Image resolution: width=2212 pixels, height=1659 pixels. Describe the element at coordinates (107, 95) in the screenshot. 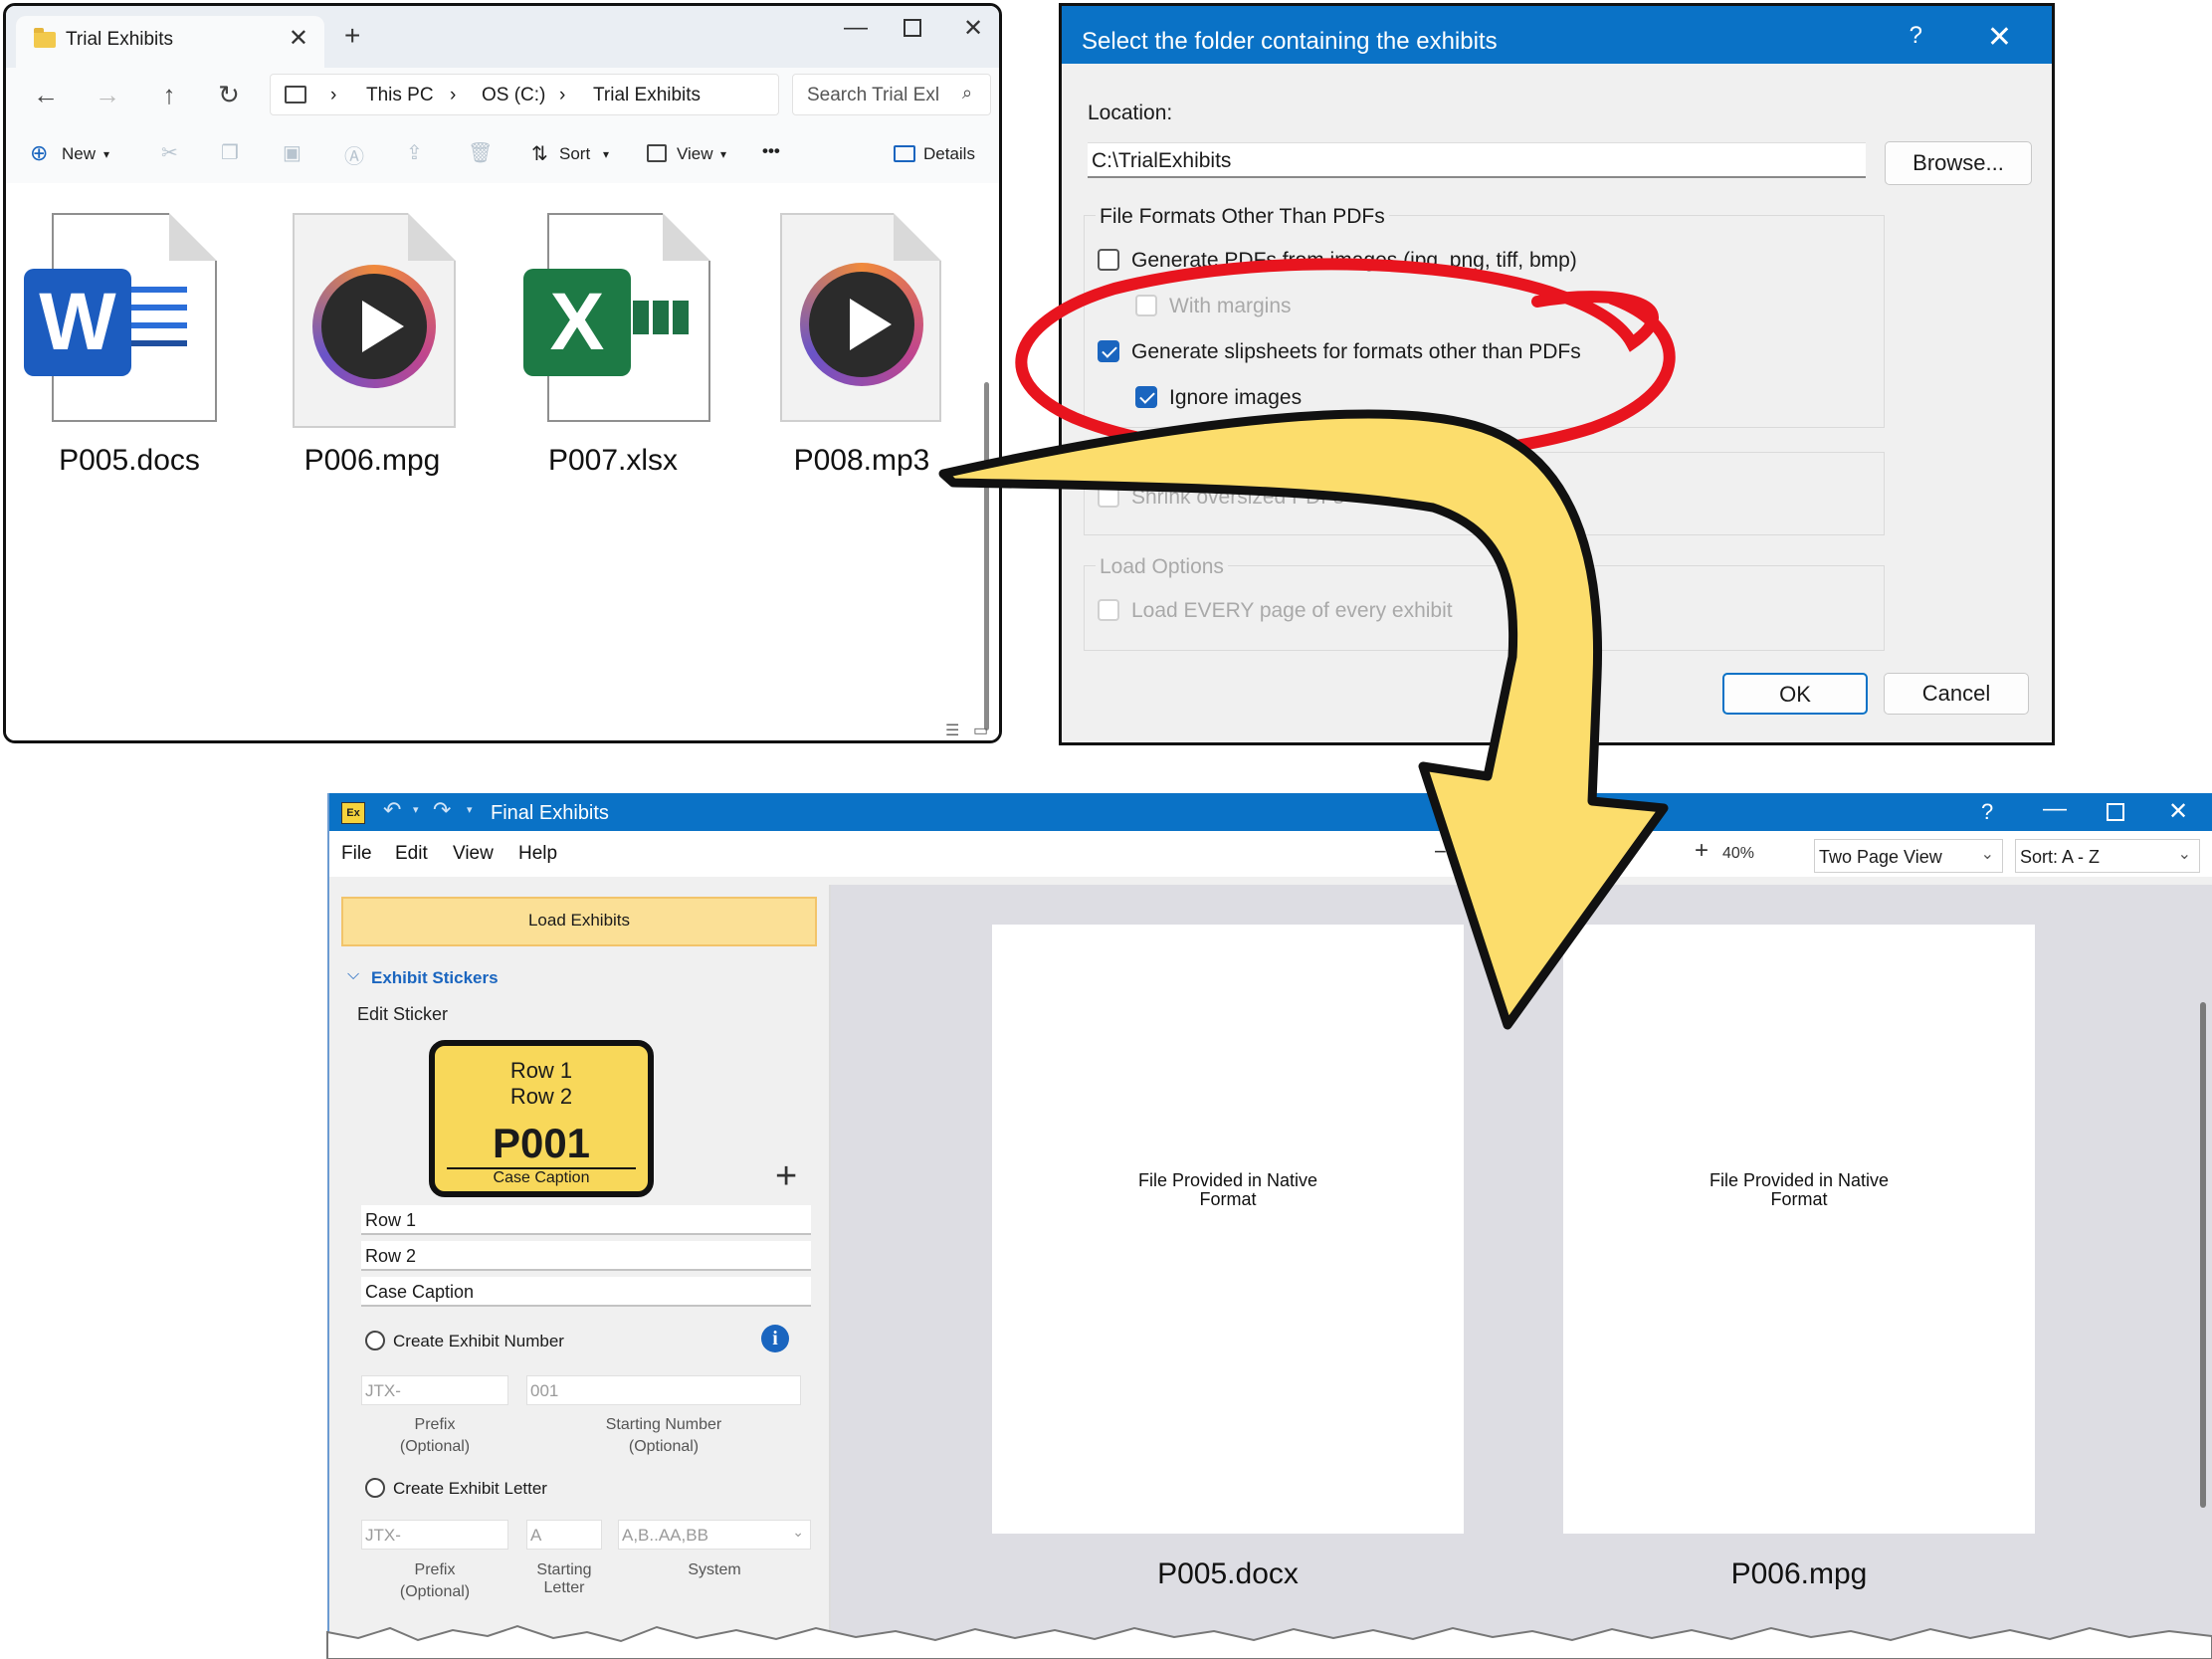

I see `forward-arrow-icon: →` at that location.